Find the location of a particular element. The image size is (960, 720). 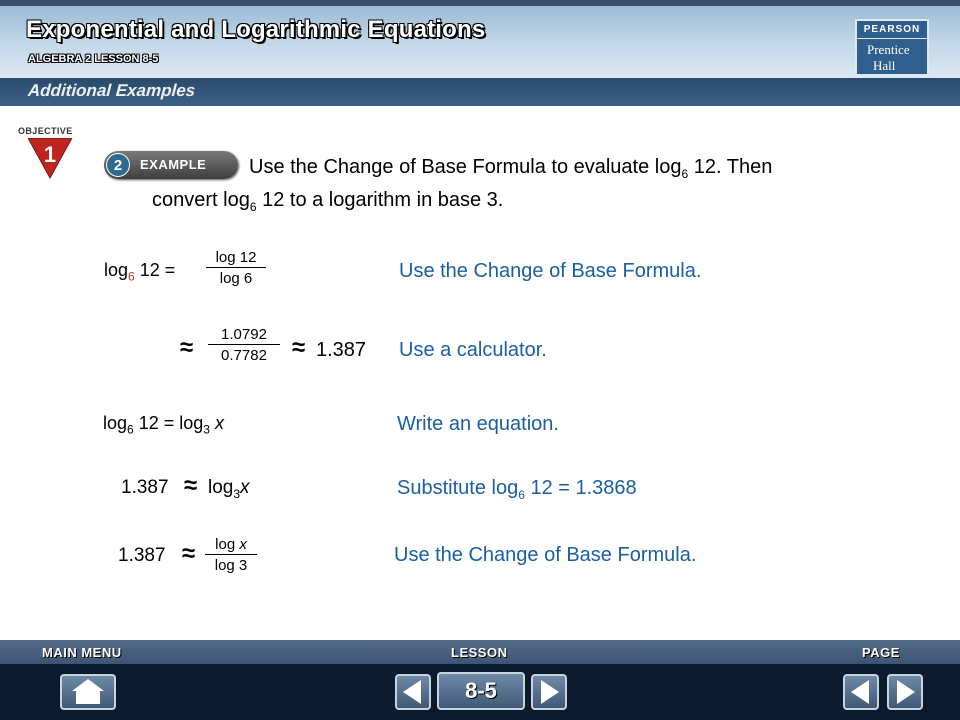

section-label: Additional Examples is located at coordinates (111, 90).